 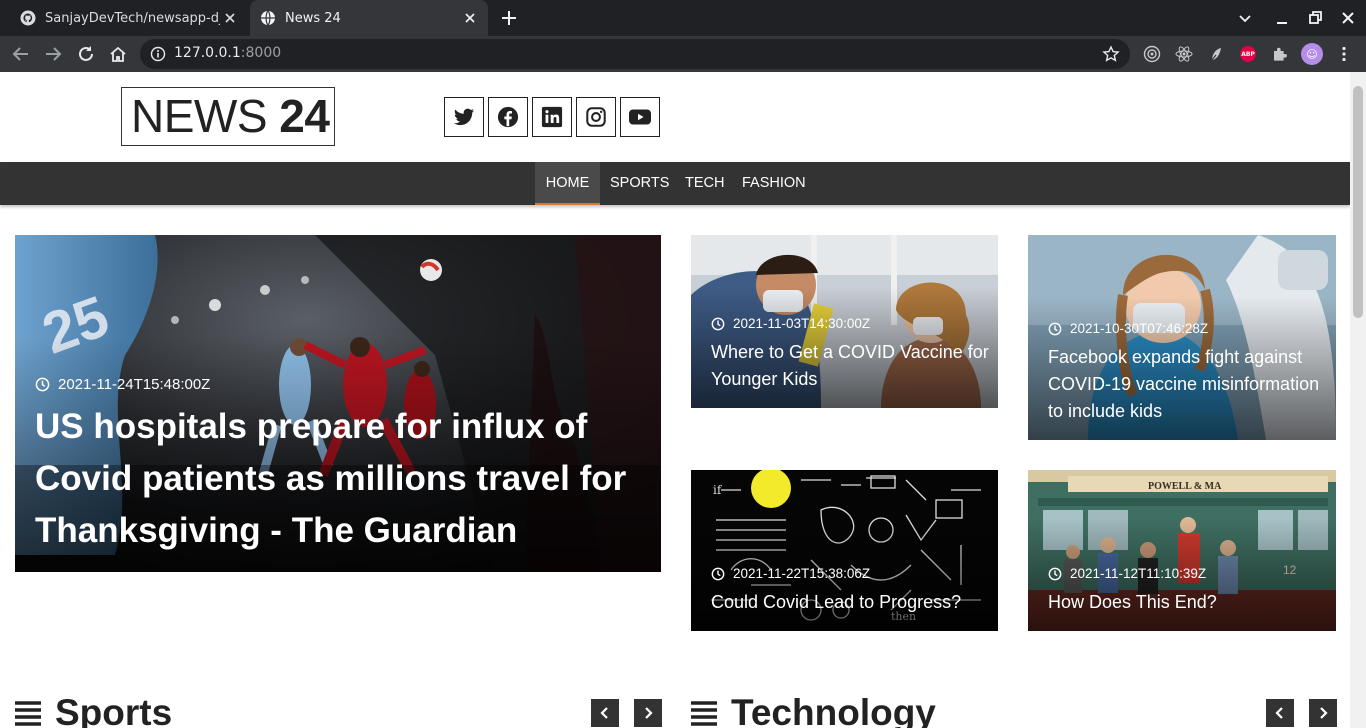 I want to click on sports-prev-button, so click(x=605, y=713).